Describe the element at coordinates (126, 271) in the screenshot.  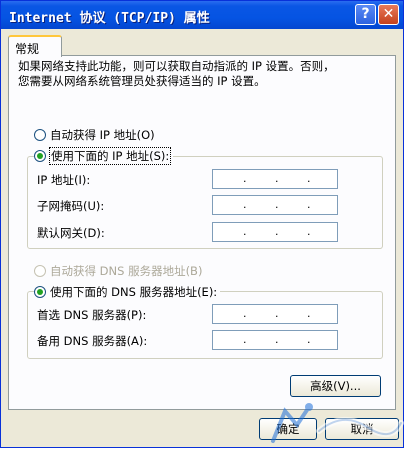
I see `radio-auto-dns-label: 自动获得 DNS 服务器地址(B)` at that location.